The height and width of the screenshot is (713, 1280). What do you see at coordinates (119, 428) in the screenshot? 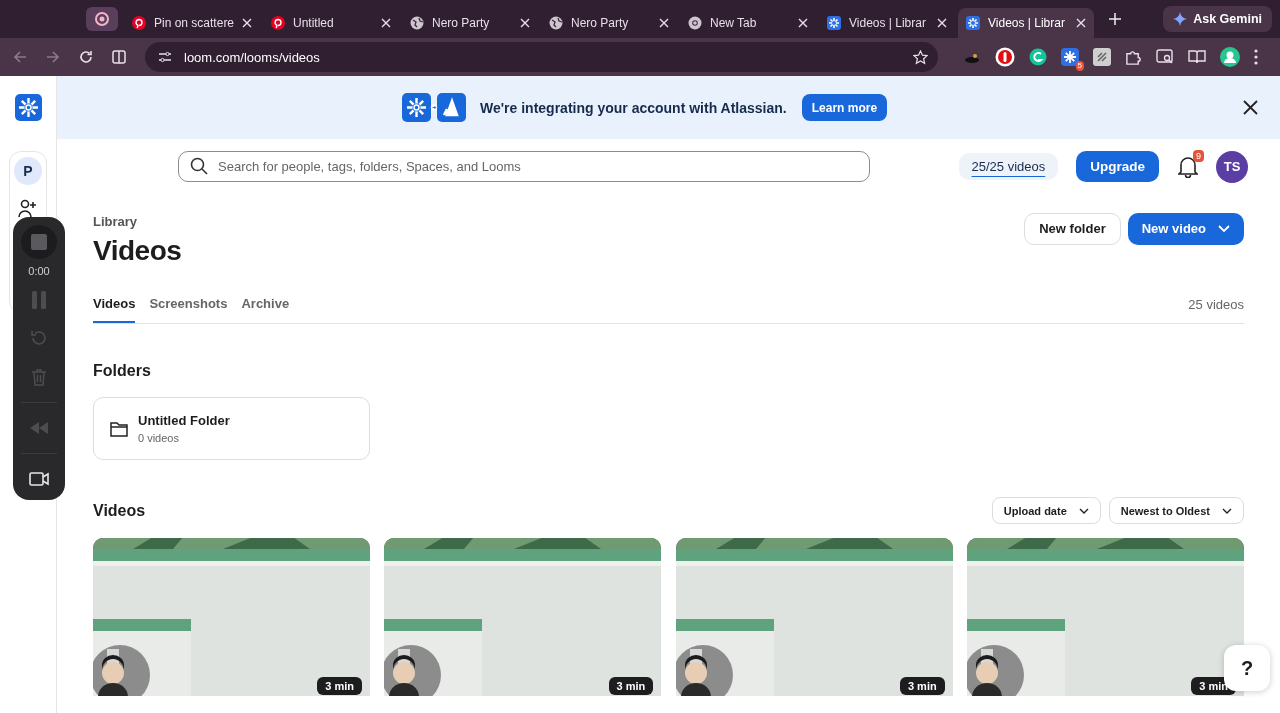
I see `folder-icon` at bounding box center [119, 428].